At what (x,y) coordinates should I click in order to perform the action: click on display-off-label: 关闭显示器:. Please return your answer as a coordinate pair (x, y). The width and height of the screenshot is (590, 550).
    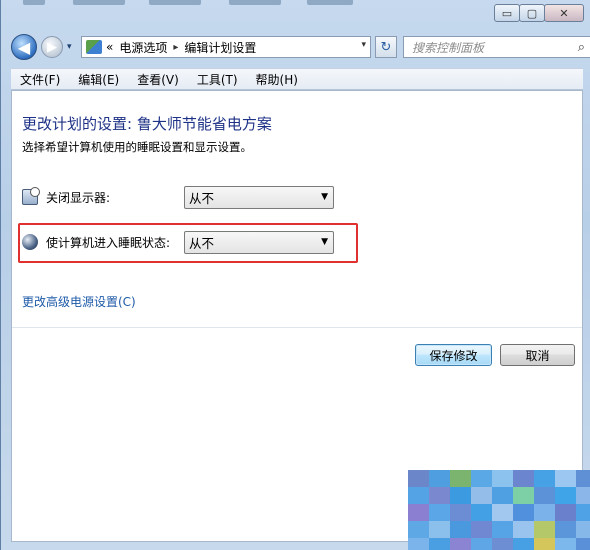
    Looking at the image, I should click on (78, 197).